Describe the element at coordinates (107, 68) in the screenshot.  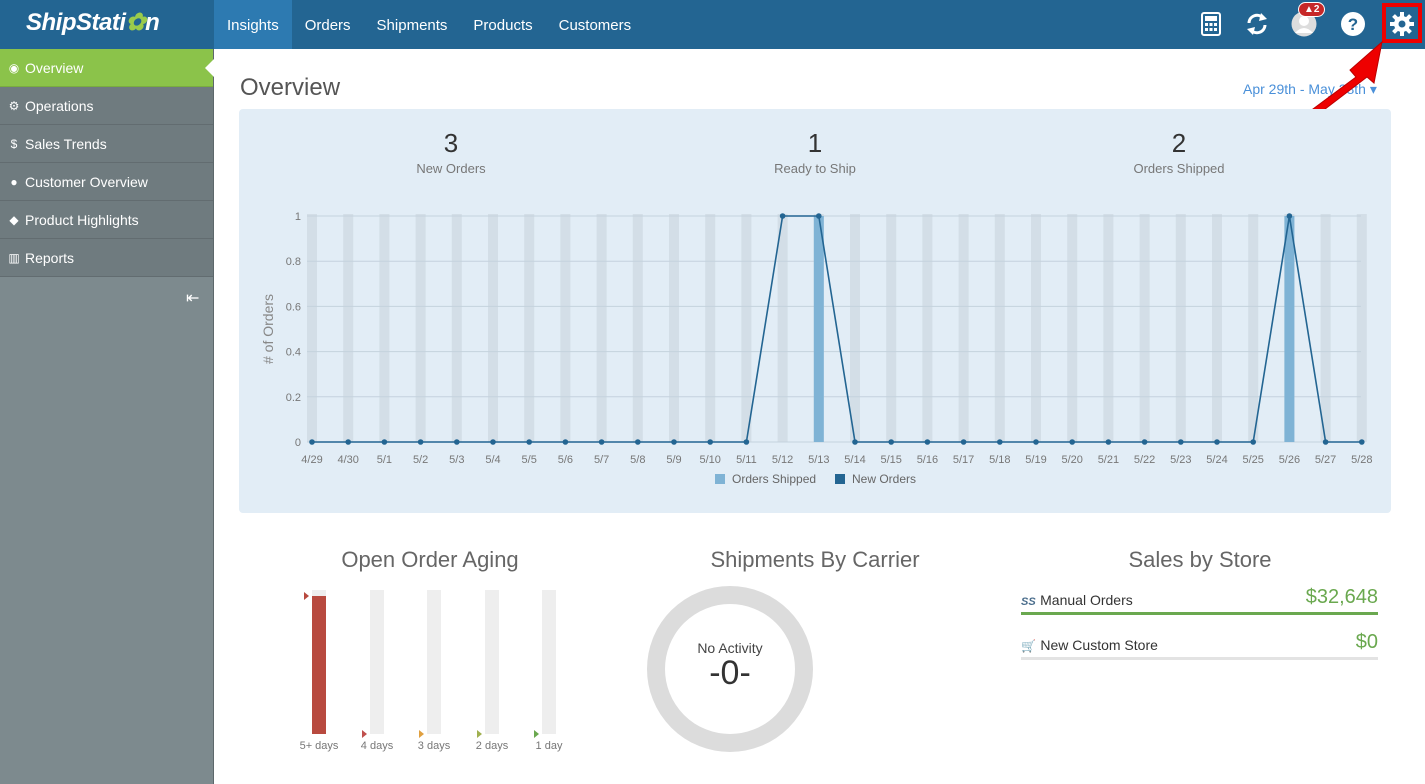
I see `sidebar-item-overview: ◉ Overview` at that location.